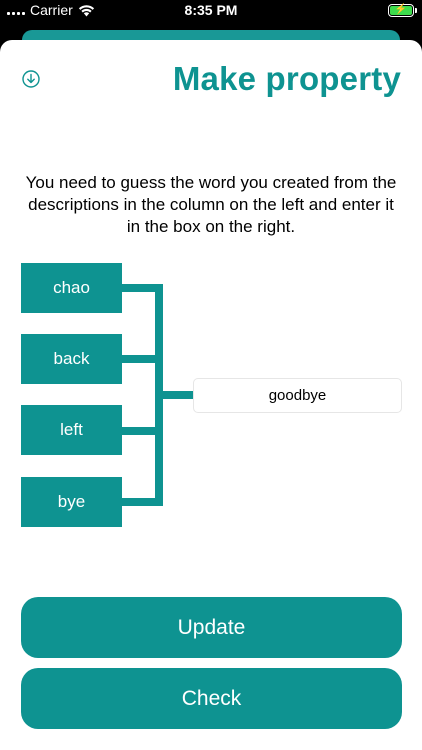 The image size is (422, 750). Describe the element at coordinates (211, 627) in the screenshot. I see `update-button: Update` at that location.